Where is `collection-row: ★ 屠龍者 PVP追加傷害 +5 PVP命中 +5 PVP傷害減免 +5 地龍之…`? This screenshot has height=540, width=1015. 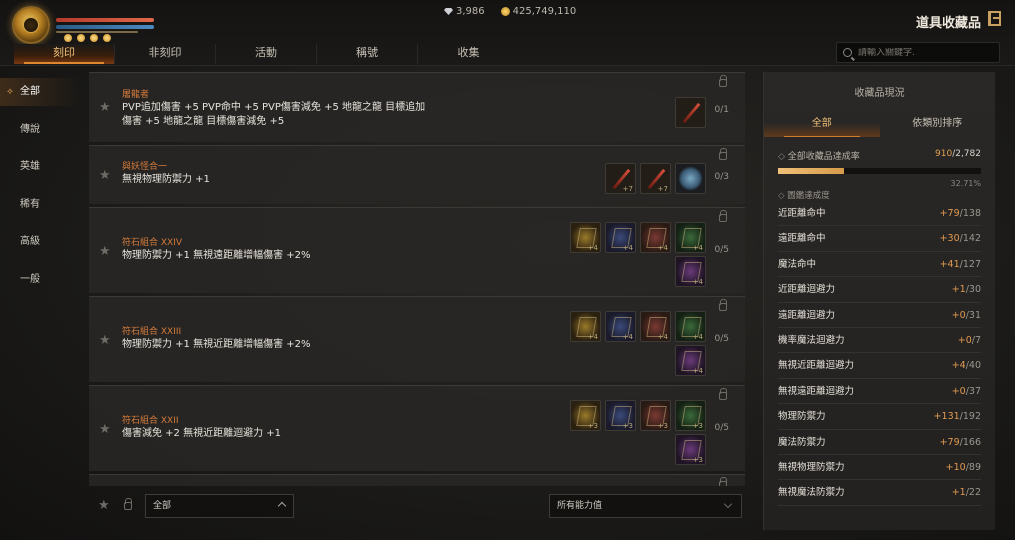
collection-row: ★ 屠龍者 PVP追加傷害 +5 PVP命中 +5 PVP傷害減免 +5 地龍之… is located at coordinates (417, 107).